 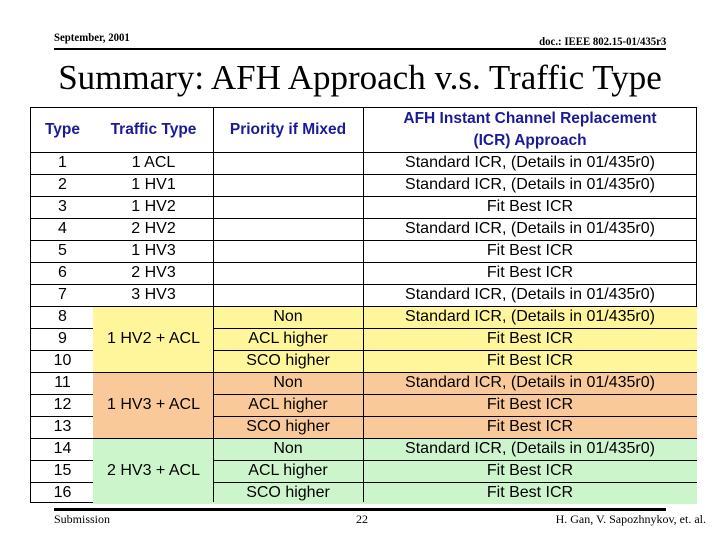 I want to click on cell-type: 4, so click(x=62, y=228).